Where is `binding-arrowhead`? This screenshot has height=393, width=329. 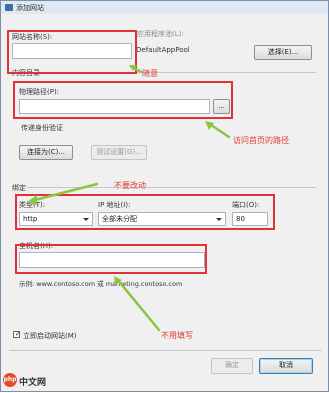
binding-arrowhead is located at coordinates (32, 200).